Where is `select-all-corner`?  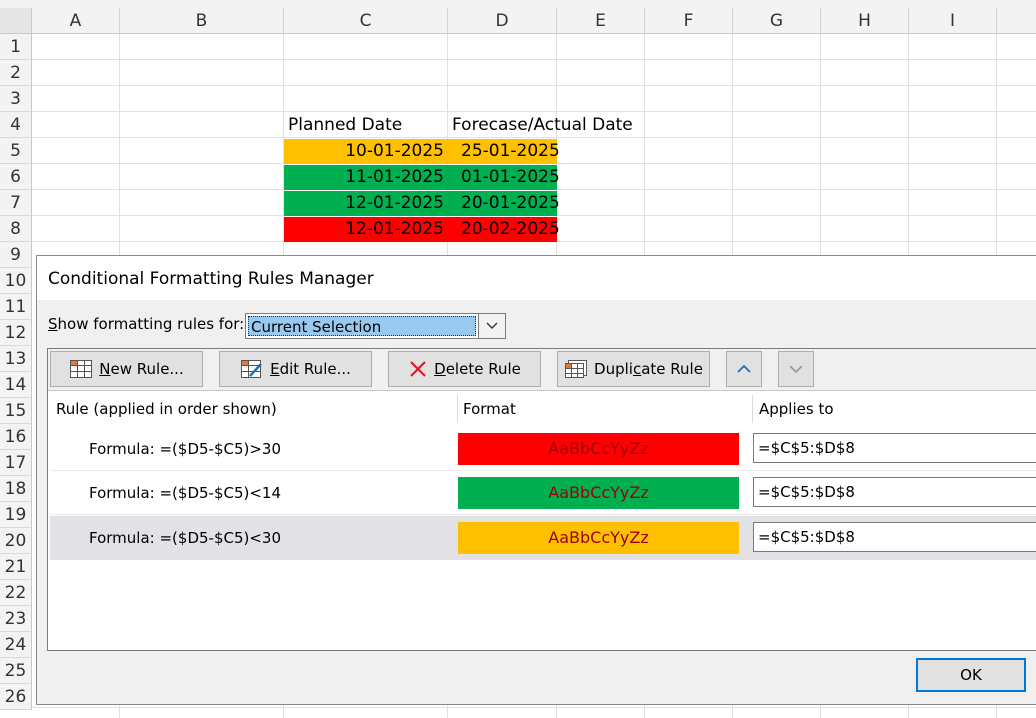
select-all-corner is located at coordinates (16, 21).